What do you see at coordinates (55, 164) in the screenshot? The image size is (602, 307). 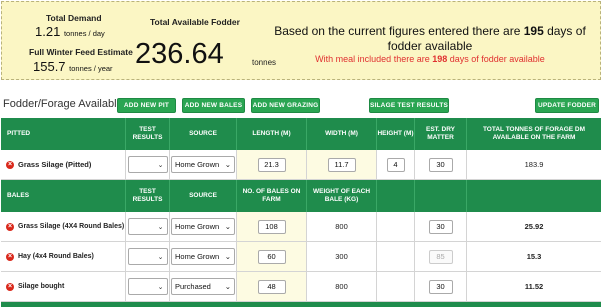 I see `row-name-label: Grass Silage (Pitted)` at bounding box center [55, 164].